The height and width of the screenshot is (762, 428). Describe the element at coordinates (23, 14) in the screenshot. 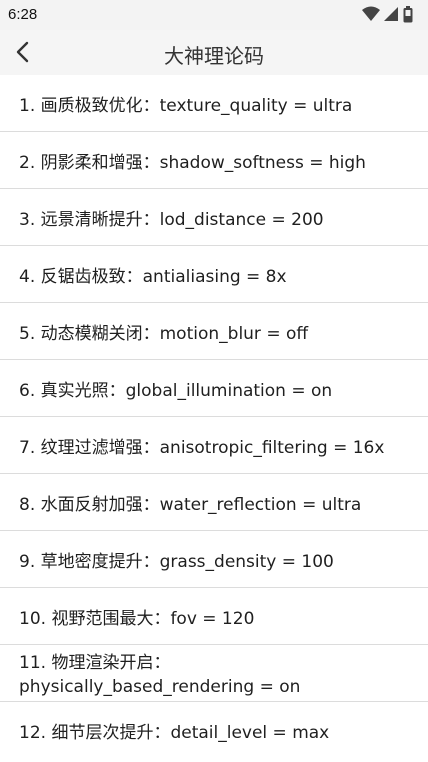

I see `status-time: 6:28` at that location.